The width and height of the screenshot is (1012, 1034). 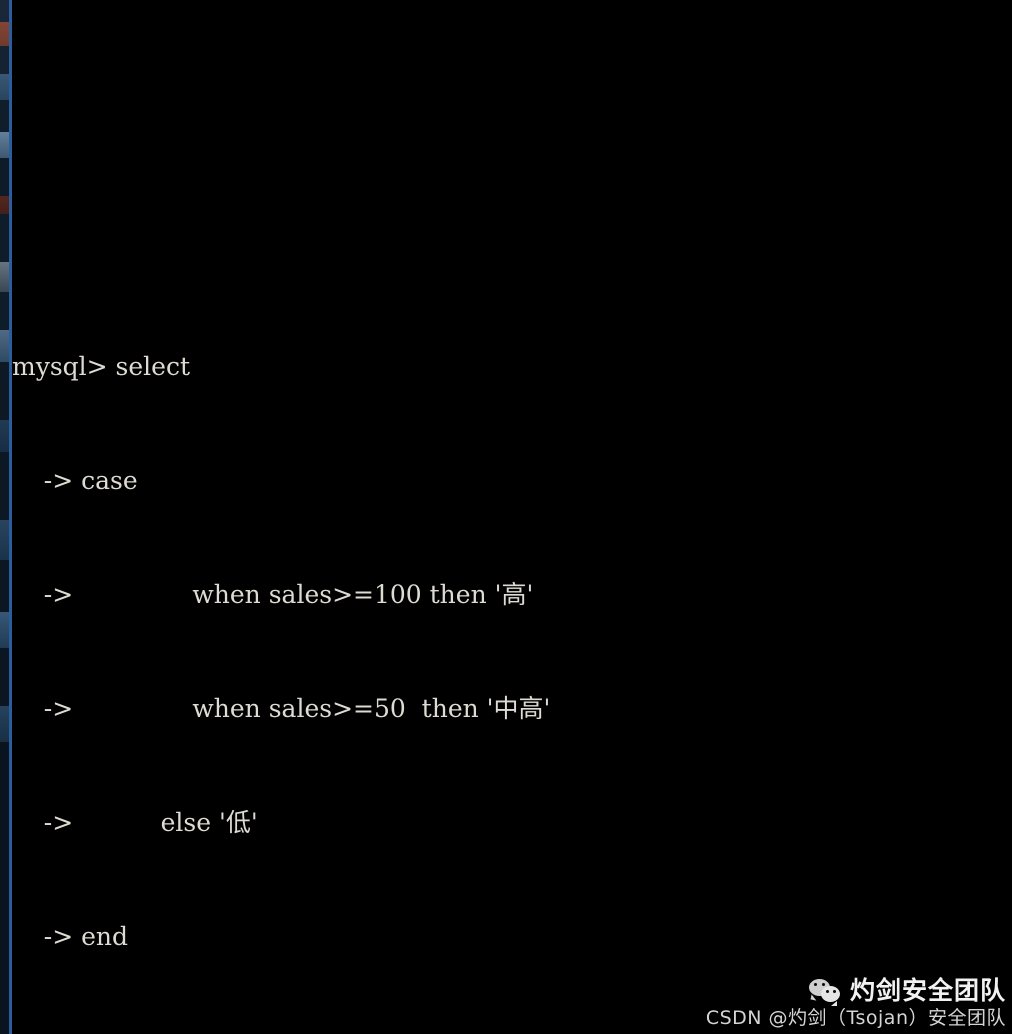 What do you see at coordinates (4, 517) in the screenshot?
I see `background-window-sliver` at bounding box center [4, 517].